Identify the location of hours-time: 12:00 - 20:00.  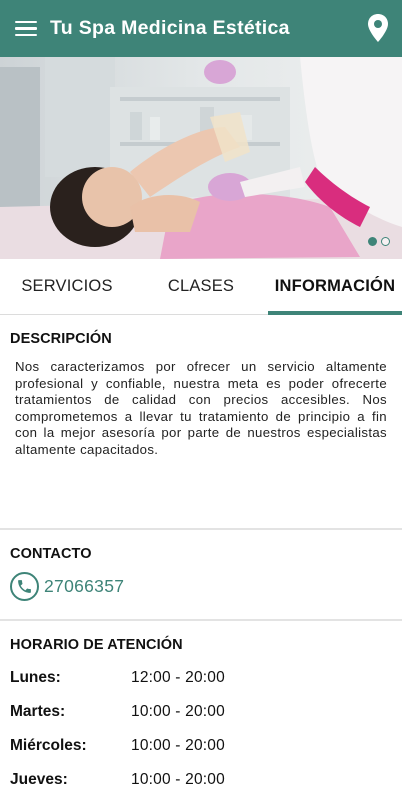
(178, 677).